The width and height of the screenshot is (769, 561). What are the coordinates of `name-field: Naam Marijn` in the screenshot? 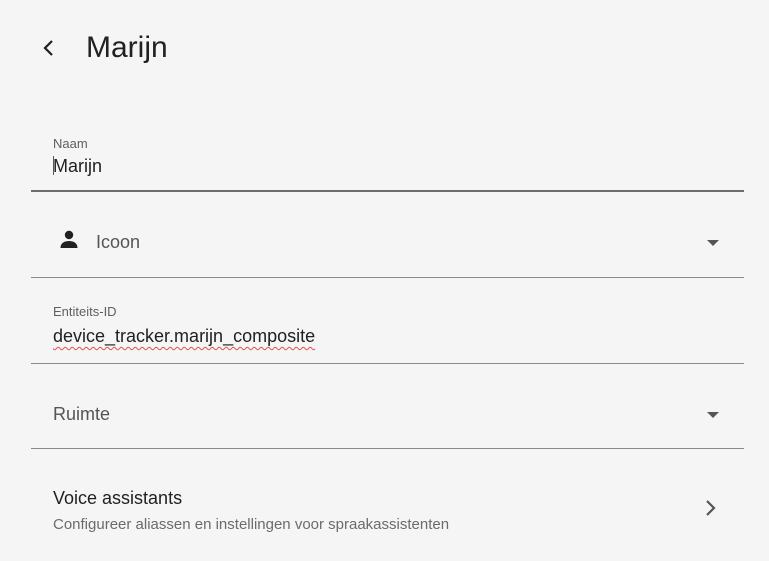 It's located at (387, 158).